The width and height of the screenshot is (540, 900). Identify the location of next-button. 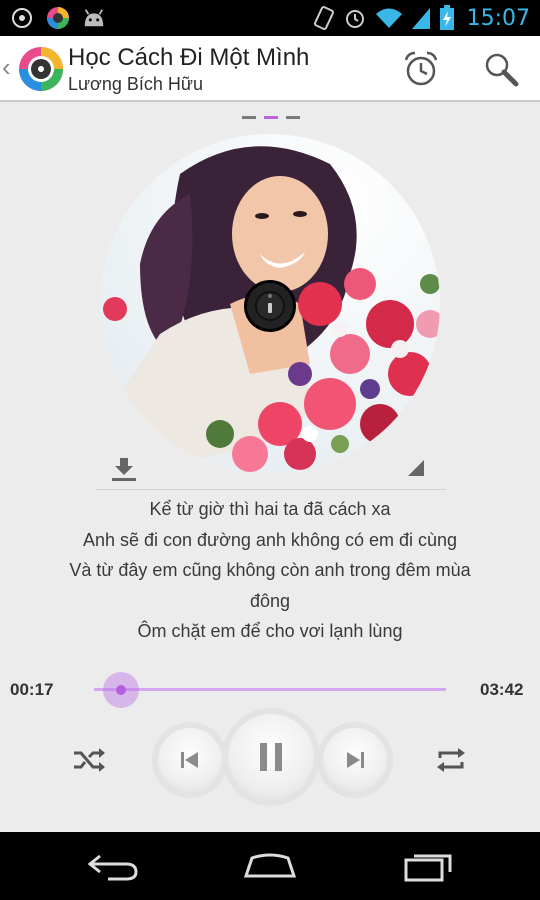
(355, 760).